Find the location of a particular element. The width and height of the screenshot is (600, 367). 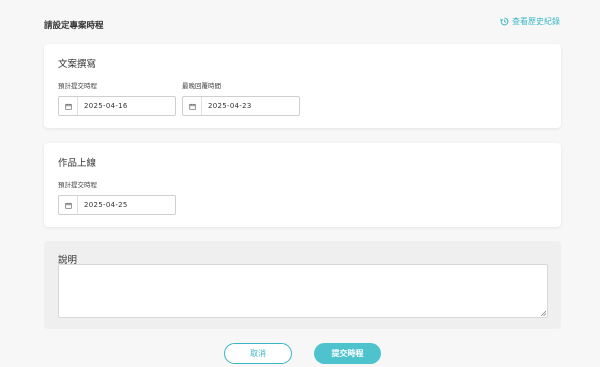

resize-handle-icon is located at coordinates (543, 313).